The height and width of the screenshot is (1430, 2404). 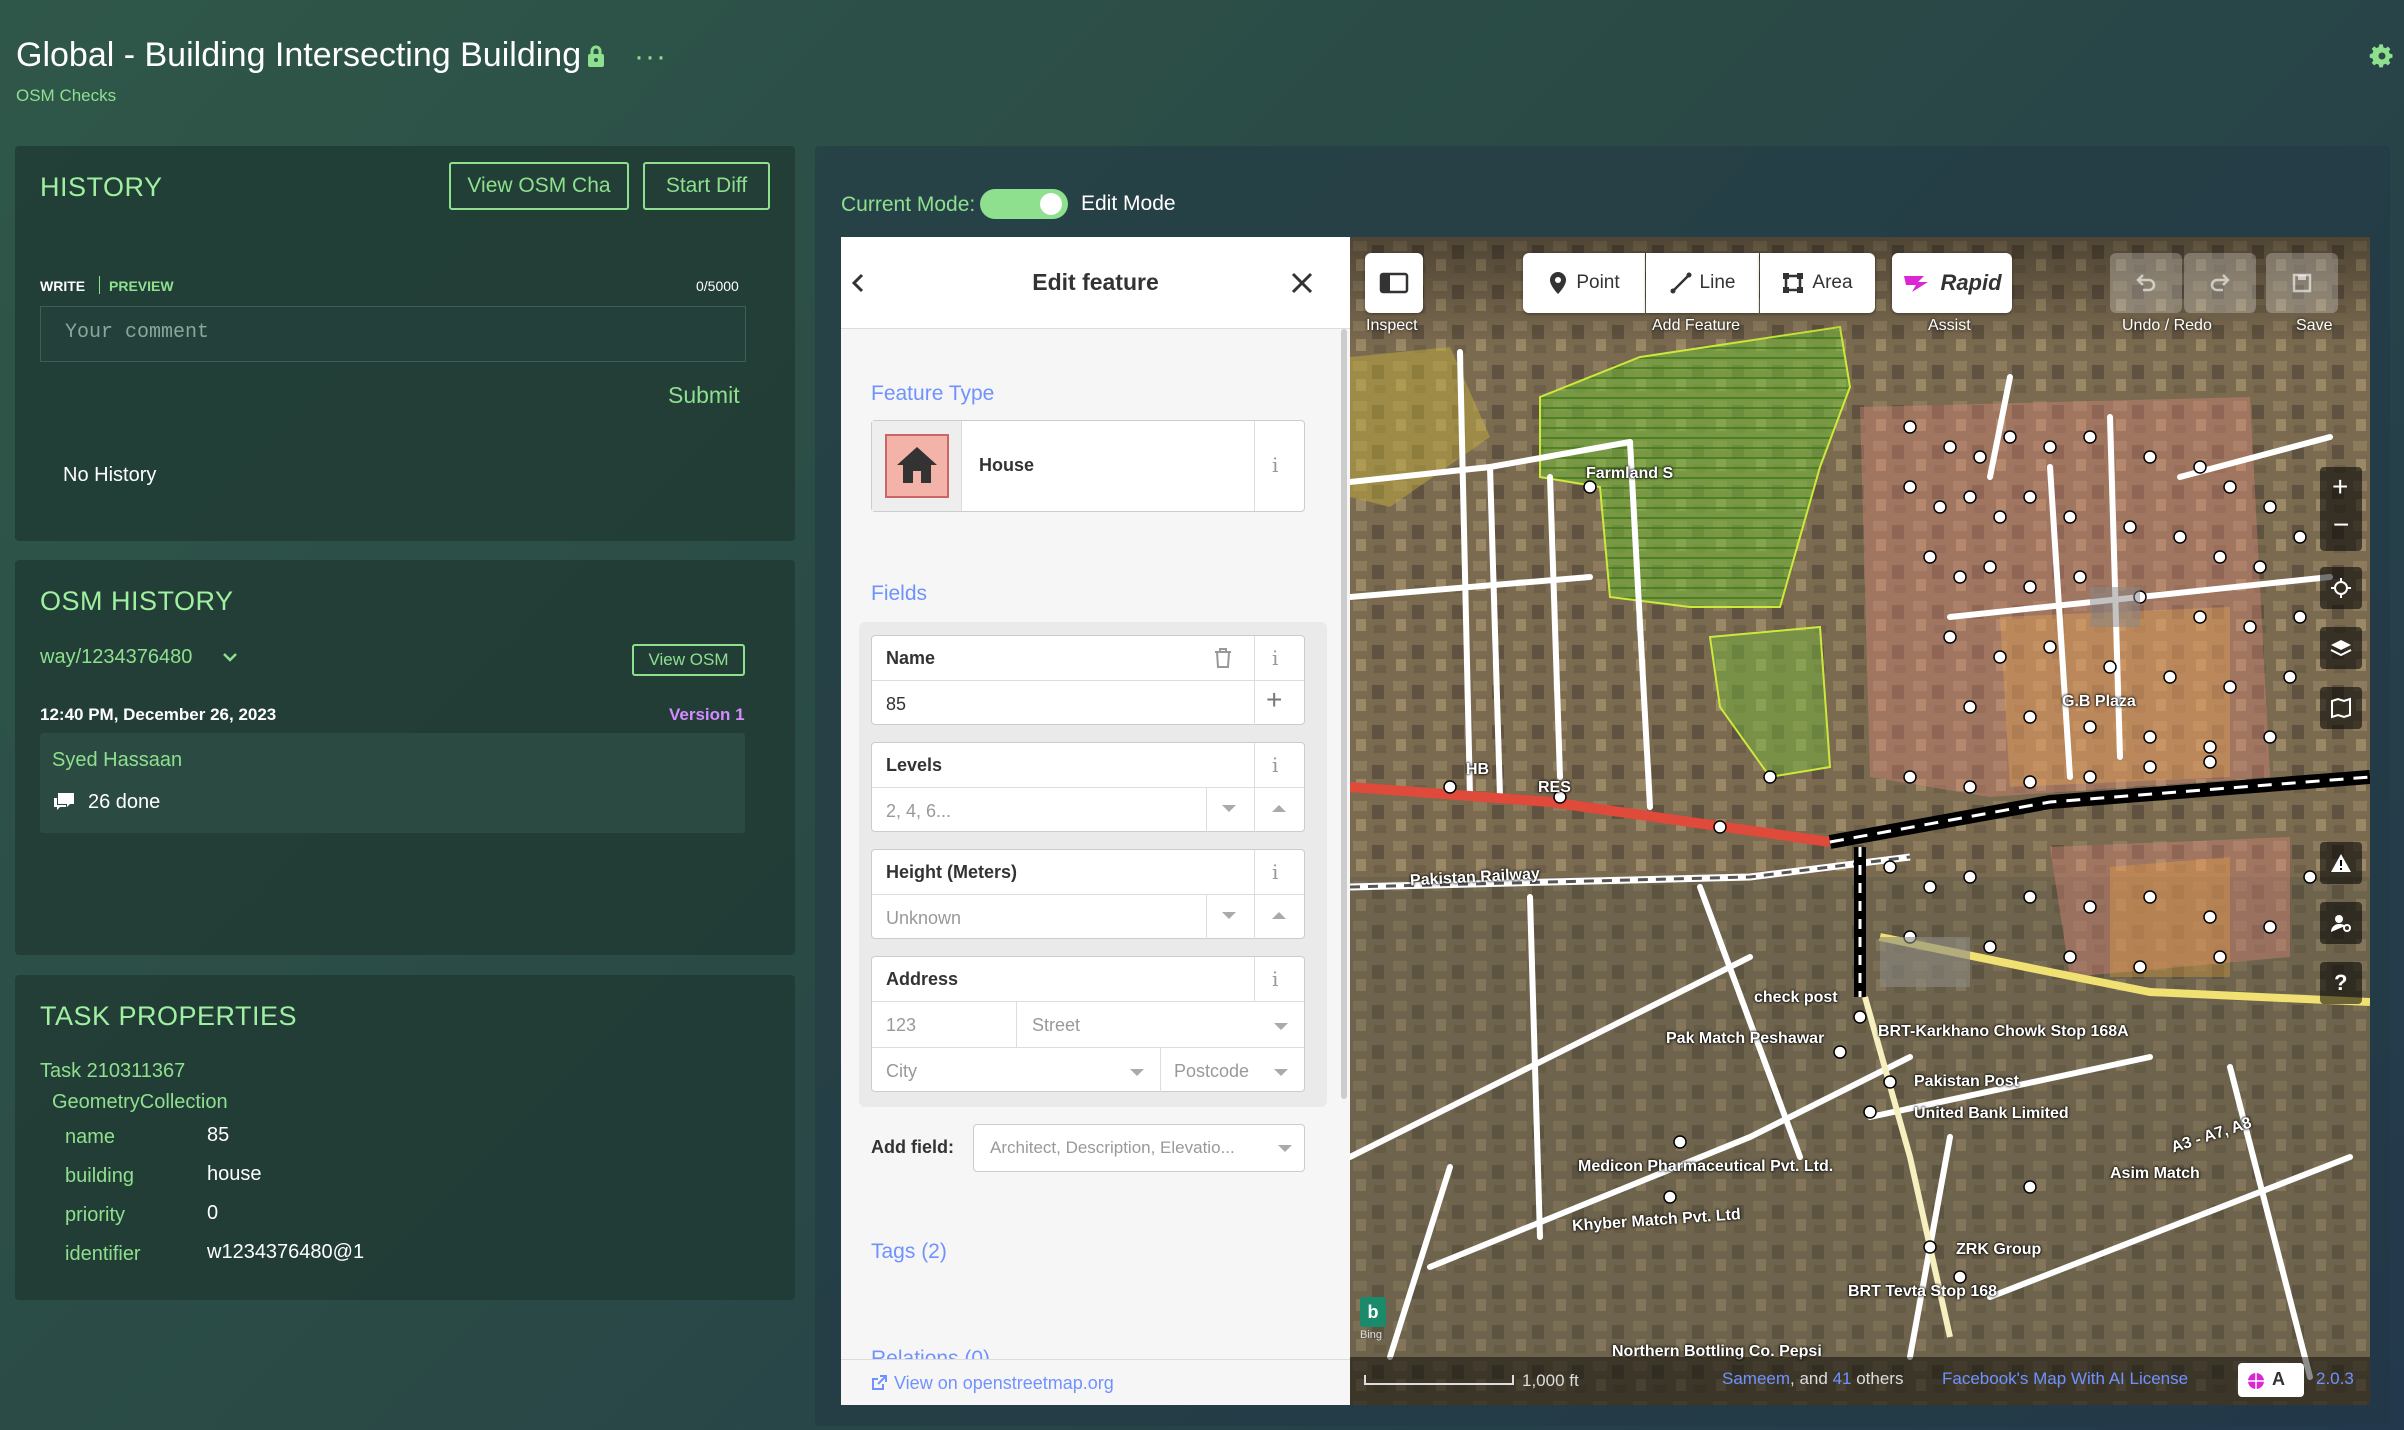 What do you see at coordinates (932, 394) in the screenshot?
I see `feature-type-heading: Feature Type` at bounding box center [932, 394].